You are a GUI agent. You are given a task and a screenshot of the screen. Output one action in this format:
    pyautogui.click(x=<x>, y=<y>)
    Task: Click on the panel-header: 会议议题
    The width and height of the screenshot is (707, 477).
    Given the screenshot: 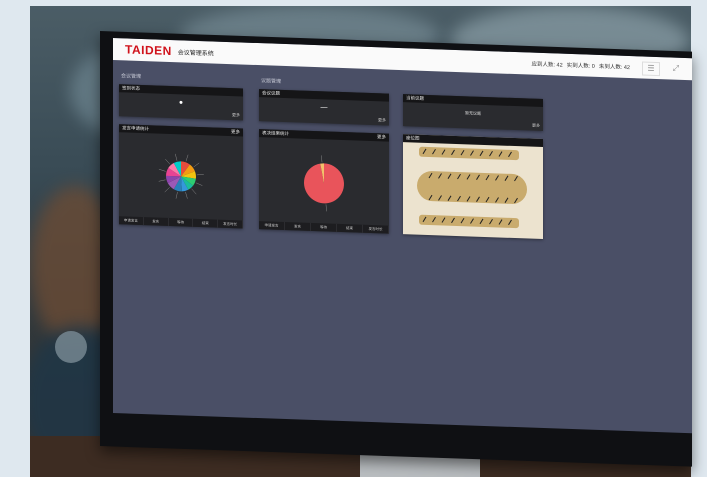 What is the action you would take?
    pyautogui.click(x=324, y=95)
    